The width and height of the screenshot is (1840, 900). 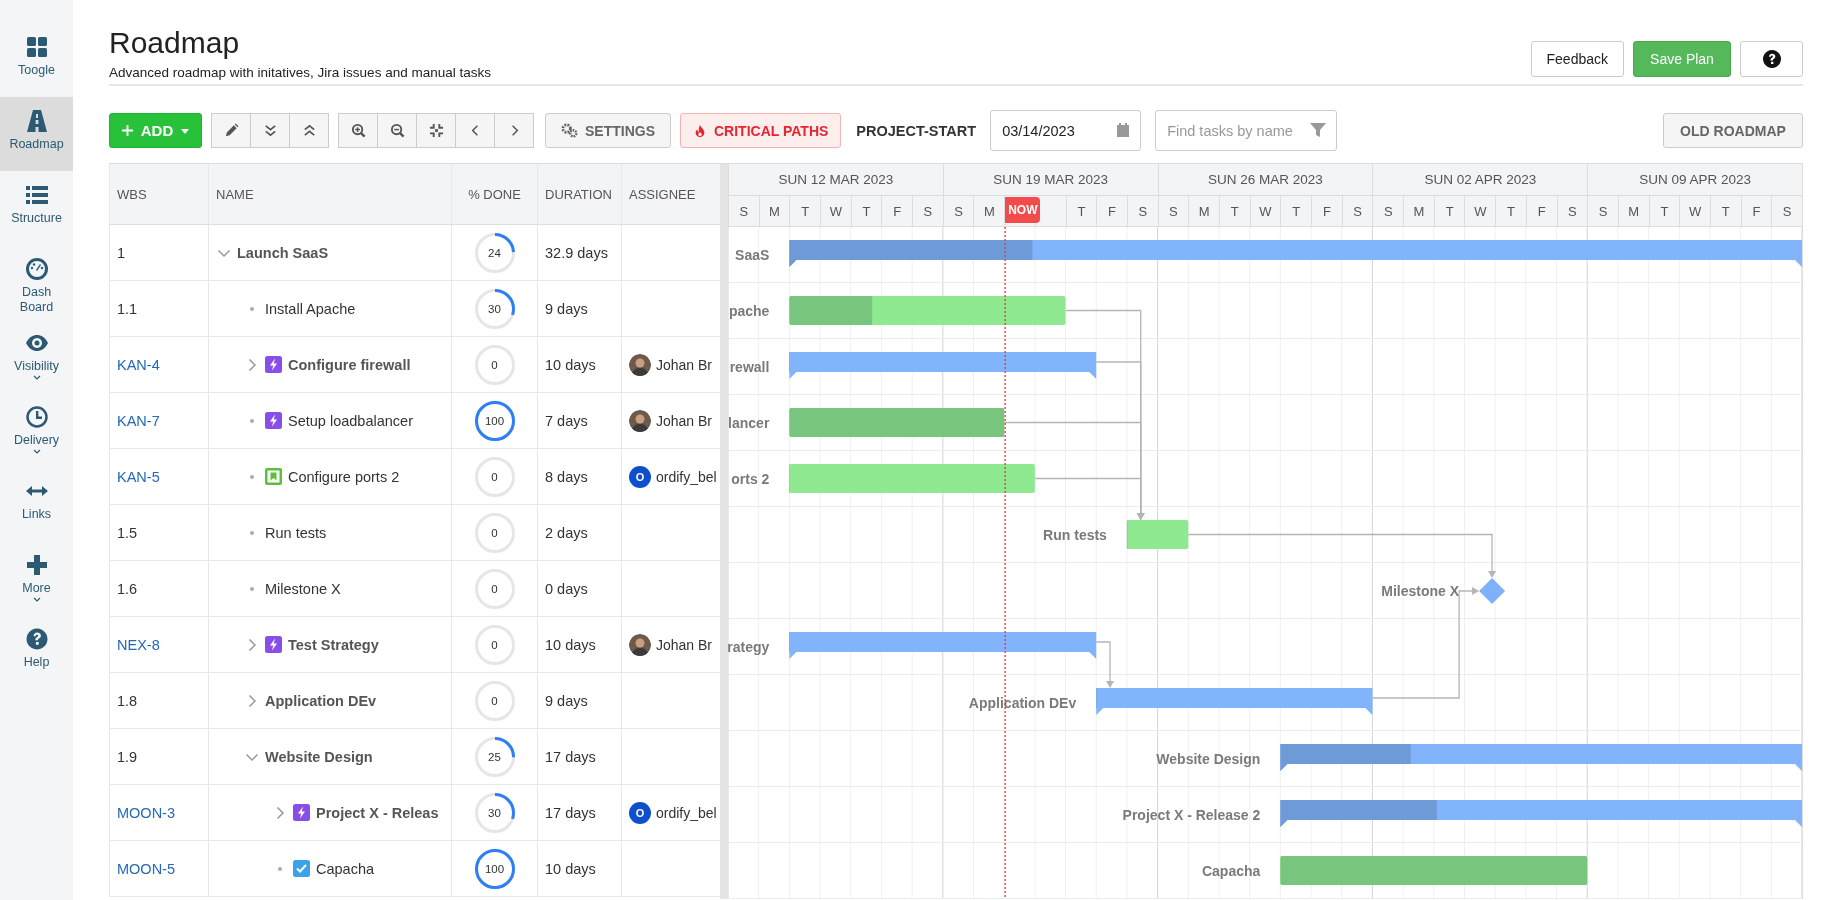 I want to click on date-field: 03/14/2023, so click(x=1066, y=130).